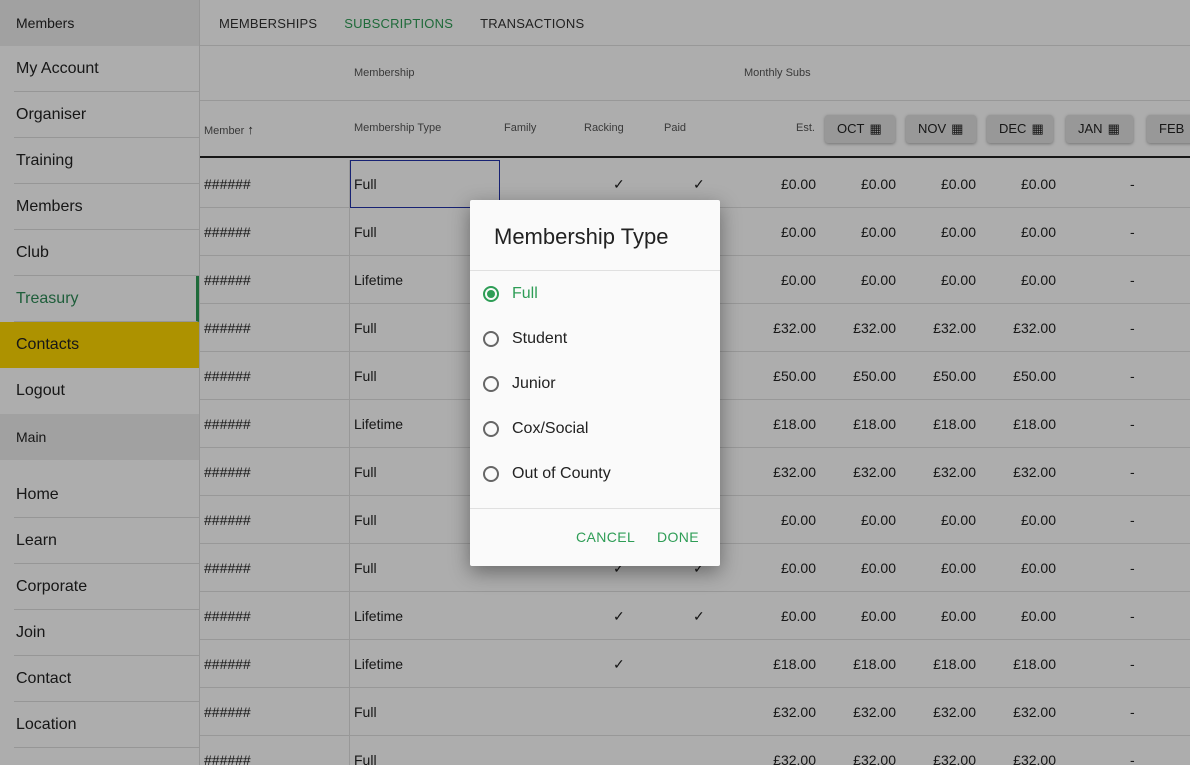  What do you see at coordinates (491, 294) in the screenshot?
I see `radio-checked-icon` at bounding box center [491, 294].